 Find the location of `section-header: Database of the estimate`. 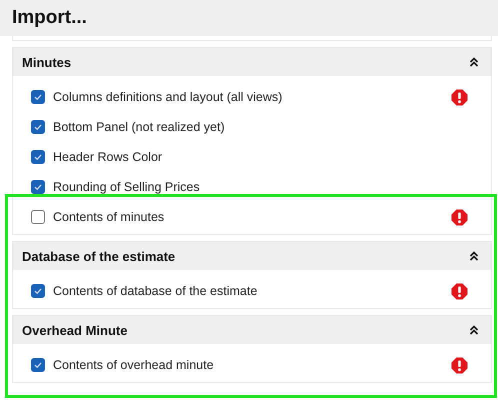

section-header: Database of the estimate is located at coordinates (252, 256).